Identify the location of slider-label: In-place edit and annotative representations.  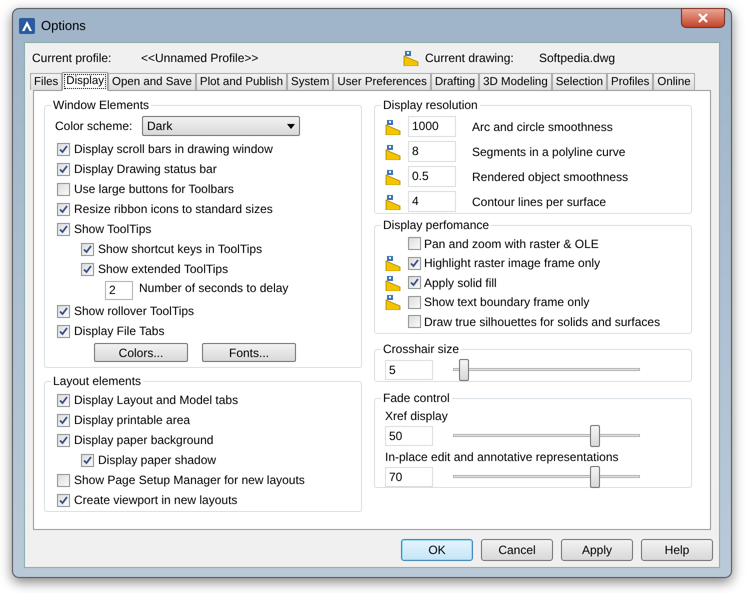
(502, 457).